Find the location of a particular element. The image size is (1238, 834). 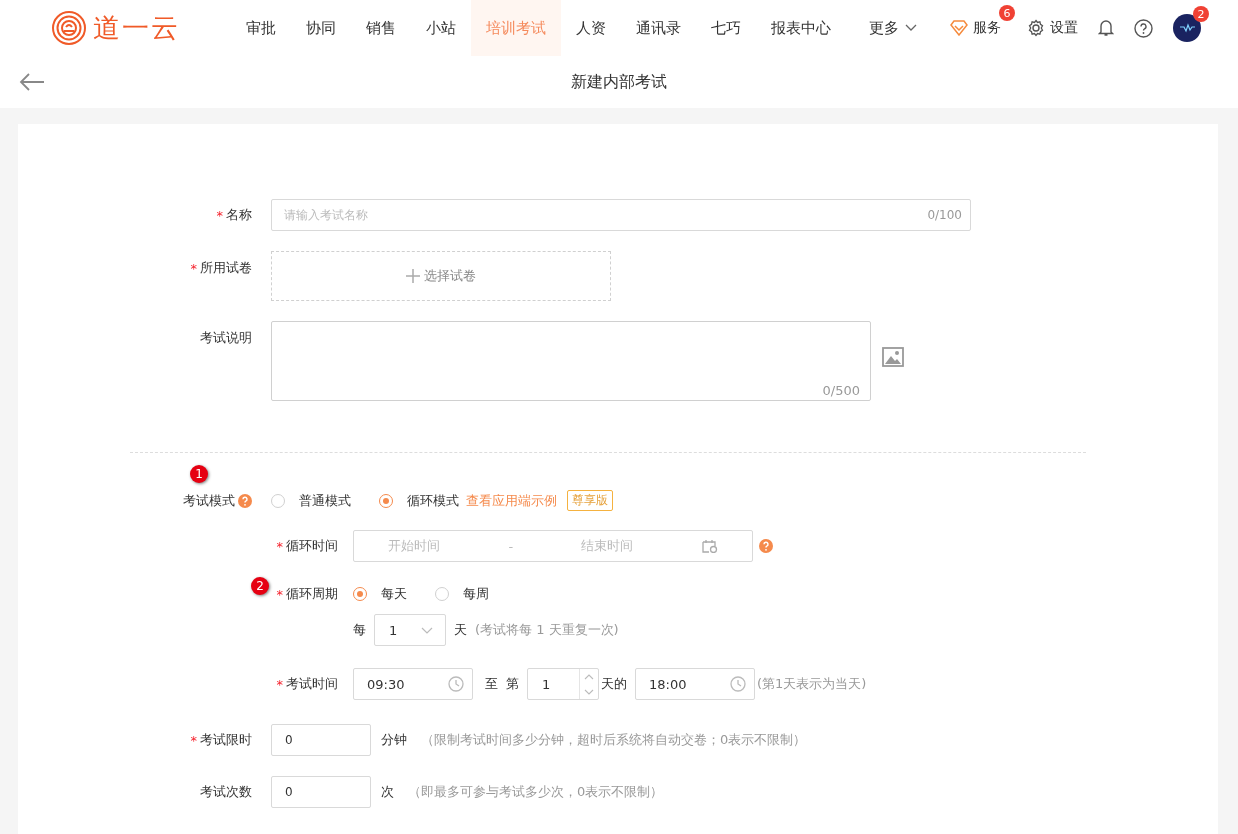

logo-icon is located at coordinates (69, 28).